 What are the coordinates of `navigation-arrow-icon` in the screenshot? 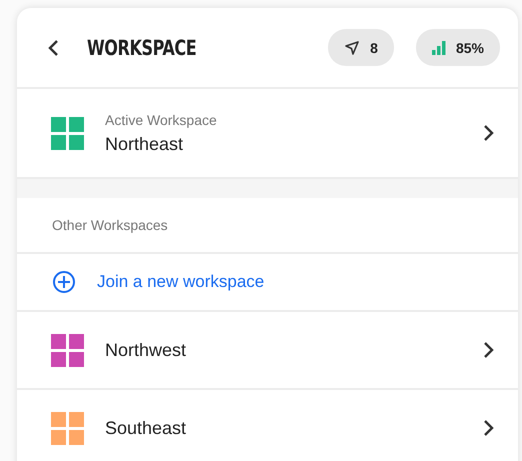 It's located at (352, 48).